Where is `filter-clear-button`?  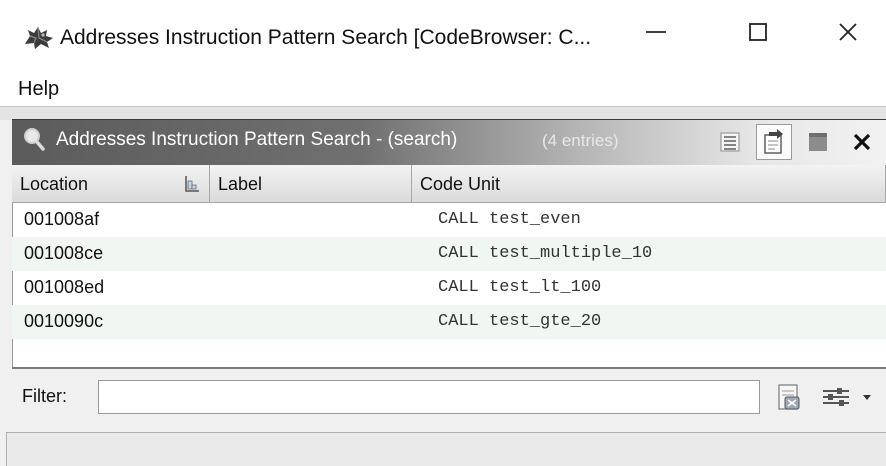 filter-clear-button is located at coordinates (789, 397).